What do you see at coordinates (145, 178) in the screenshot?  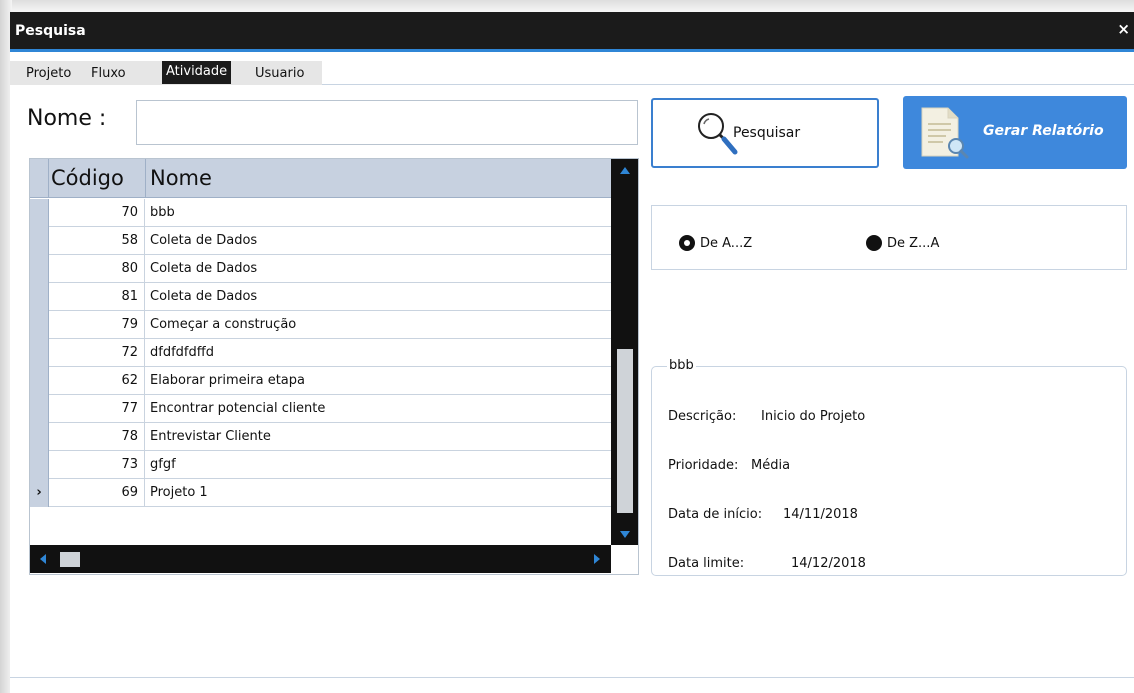 I see `column-divider` at bounding box center [145, 178].